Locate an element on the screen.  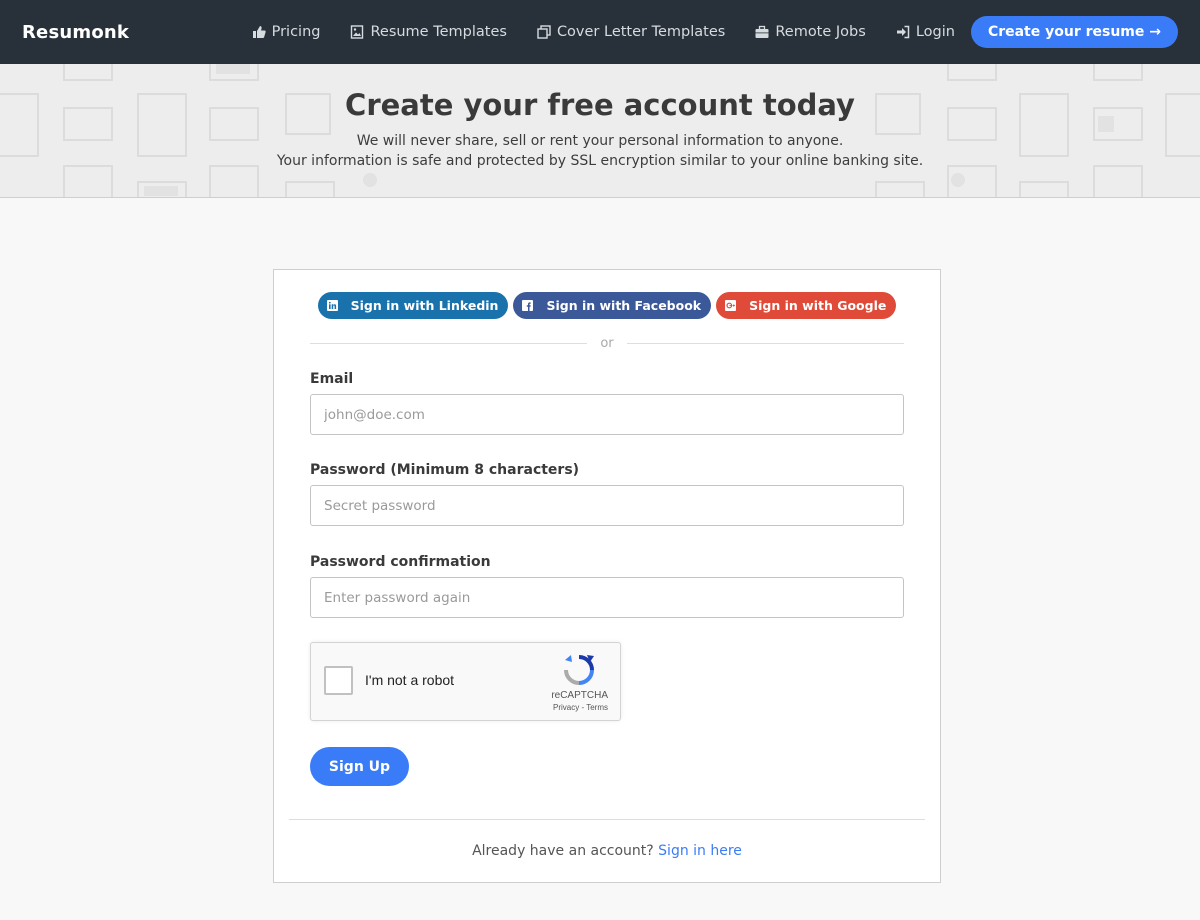
password-label: Password (Minimum 8 characters) is located at coordinates (445, 470).